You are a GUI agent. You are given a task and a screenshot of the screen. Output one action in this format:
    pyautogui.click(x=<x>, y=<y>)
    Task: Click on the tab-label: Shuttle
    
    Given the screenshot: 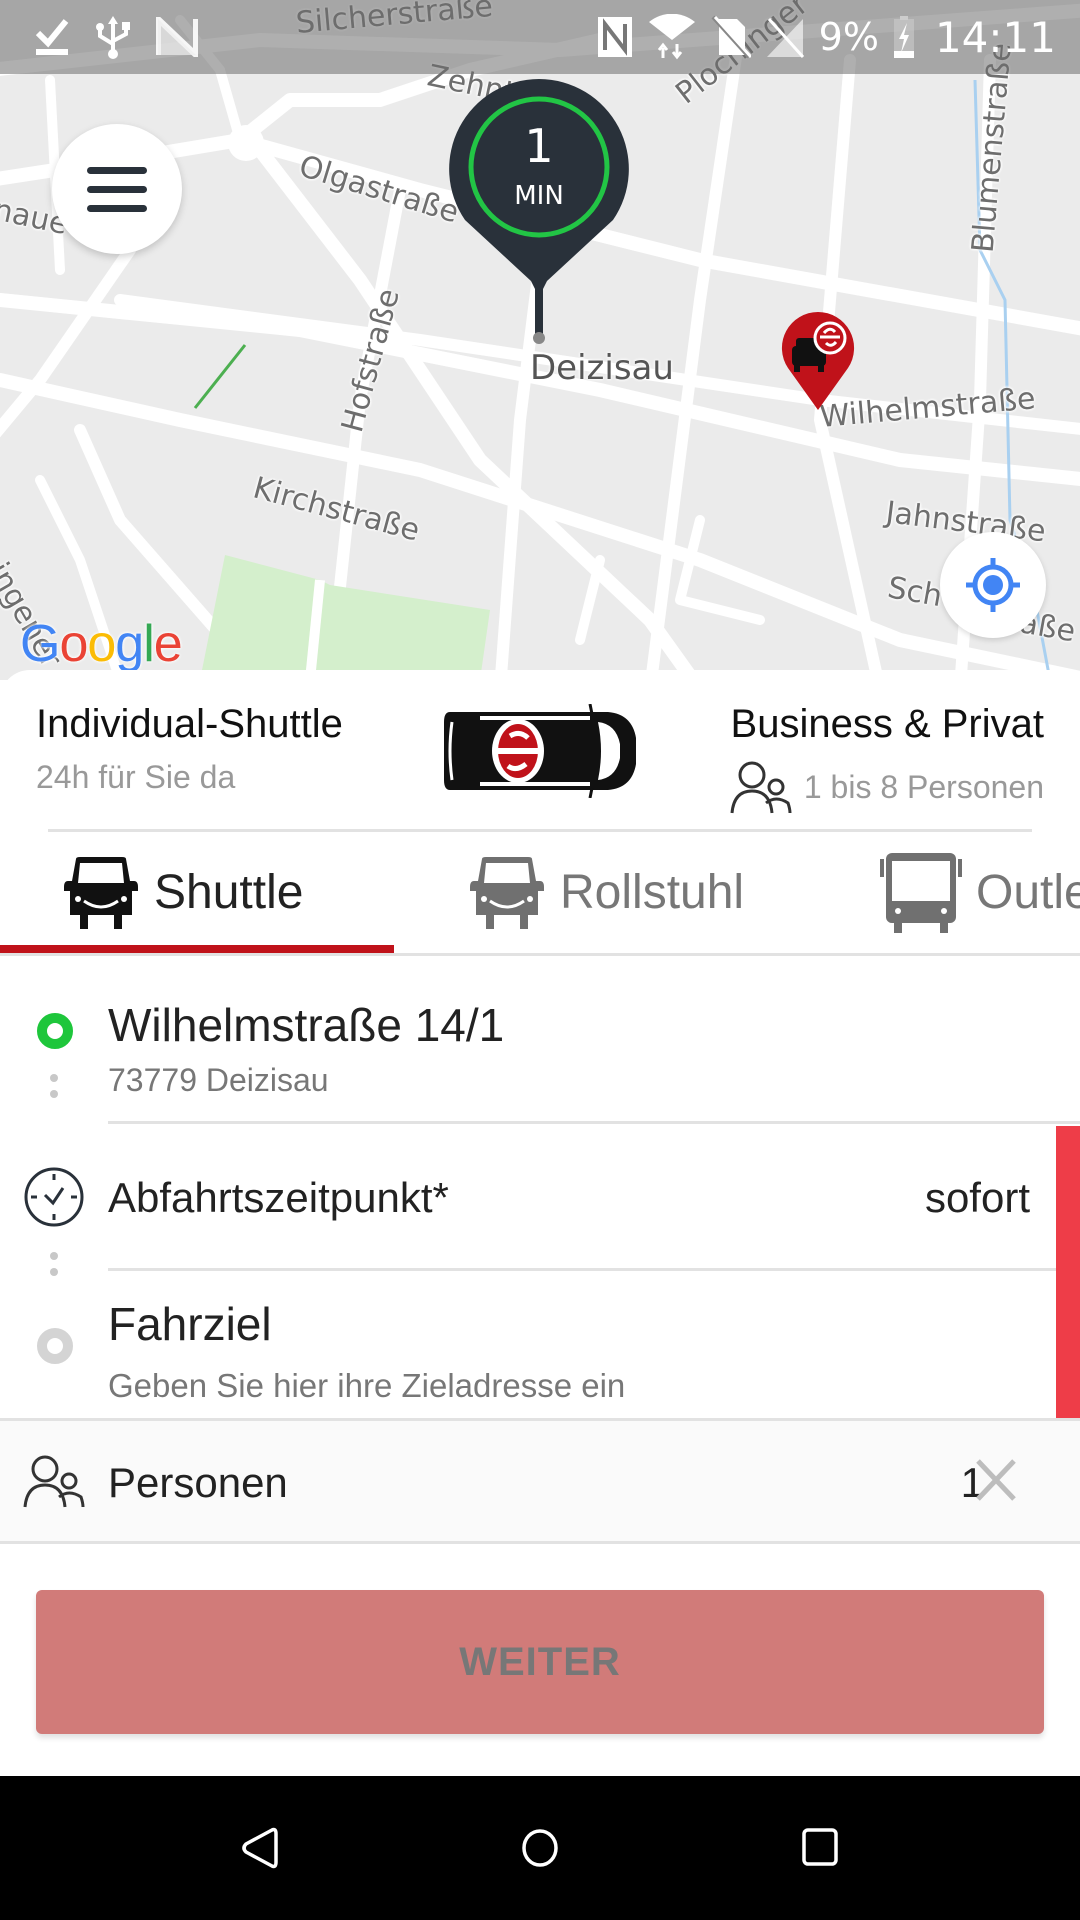 What is the action you would take?
    pyautogui.click(x=229, y=892)
    